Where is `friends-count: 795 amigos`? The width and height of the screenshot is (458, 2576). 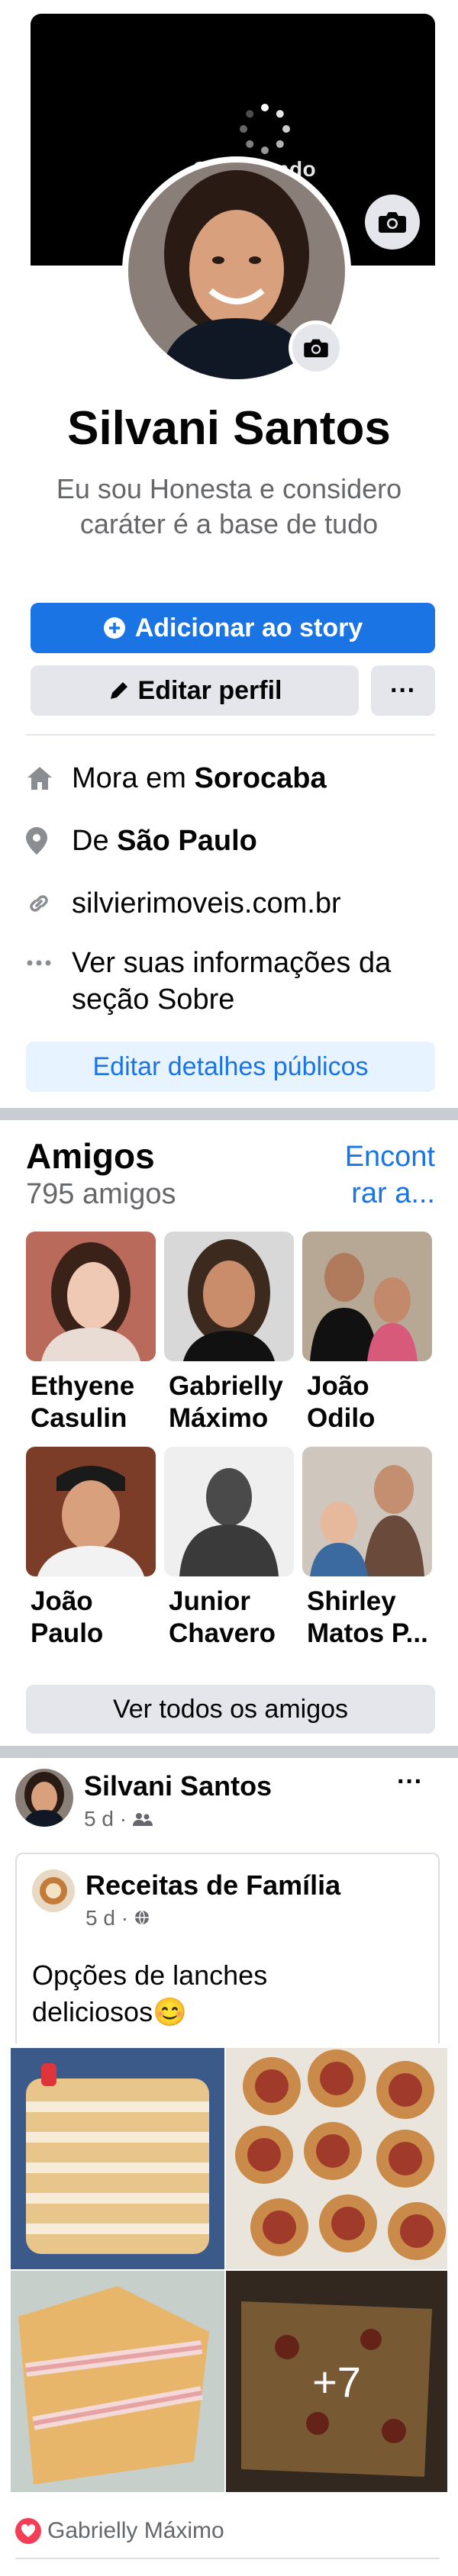
friends-count: 795 amigos is located at coordinates (101, 1194).